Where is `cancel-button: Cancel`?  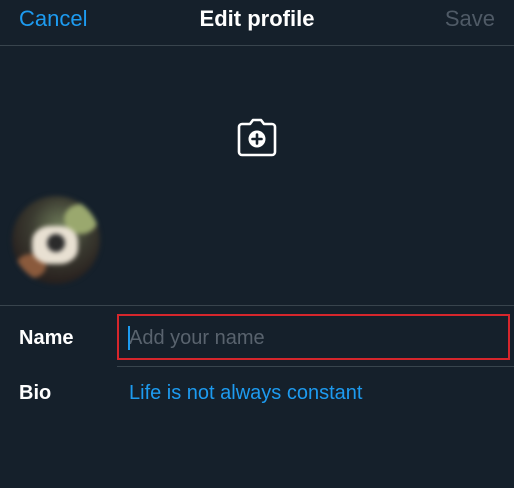
cancel-button: Cancel is located at coordinates (53, 19).